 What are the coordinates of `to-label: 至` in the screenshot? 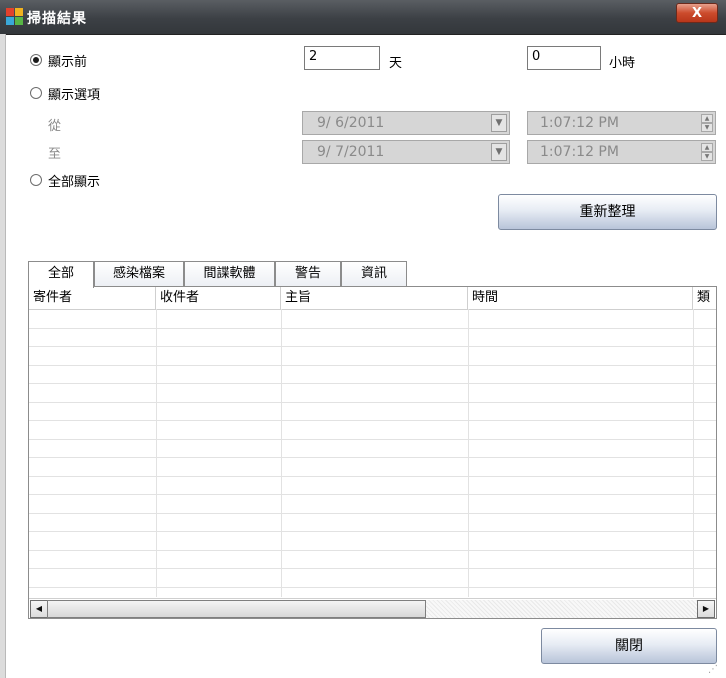 It's located at (55, 154).